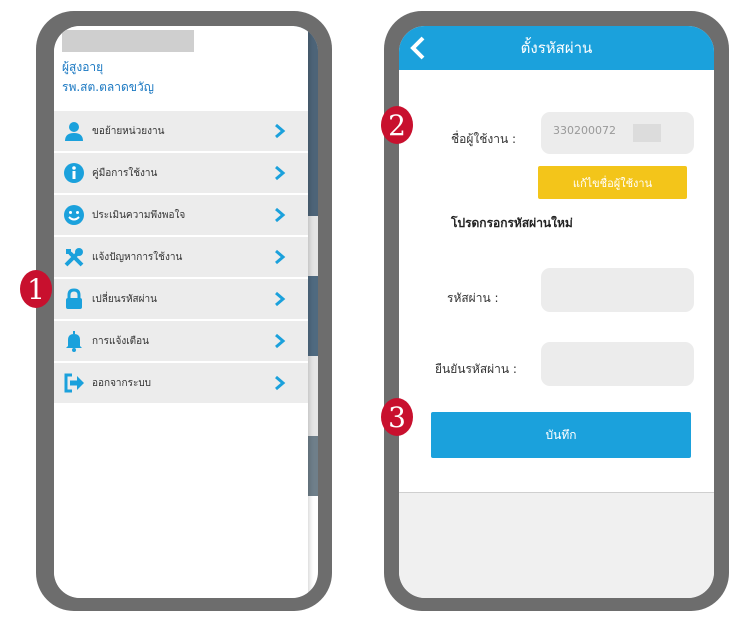  Describe the element at coordinates (139, 215) in the screenshot. I see `menu-label: ประเมินความพึงพอใจ` at that location.